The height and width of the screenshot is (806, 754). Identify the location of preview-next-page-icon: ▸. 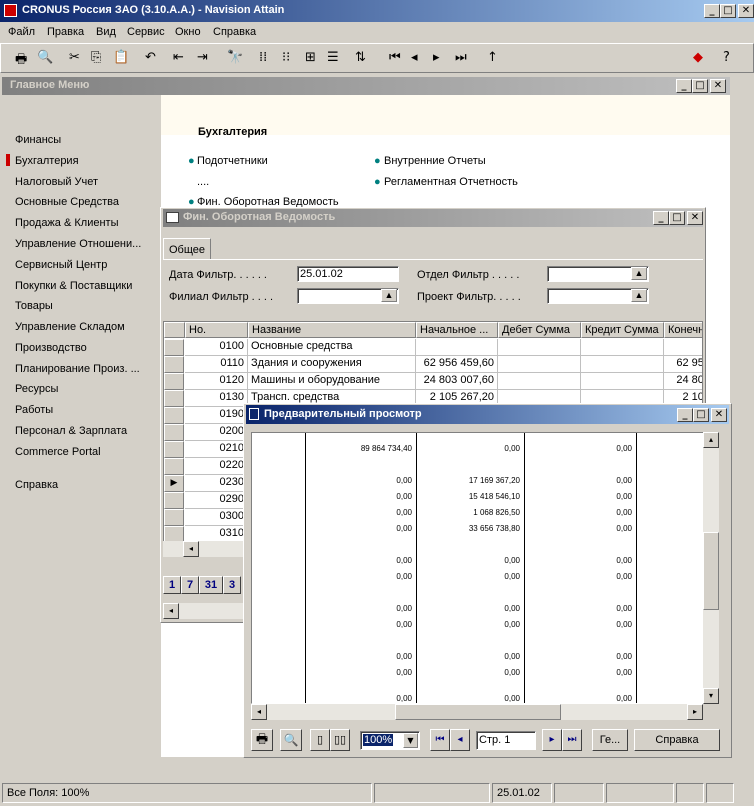
(552, 740).